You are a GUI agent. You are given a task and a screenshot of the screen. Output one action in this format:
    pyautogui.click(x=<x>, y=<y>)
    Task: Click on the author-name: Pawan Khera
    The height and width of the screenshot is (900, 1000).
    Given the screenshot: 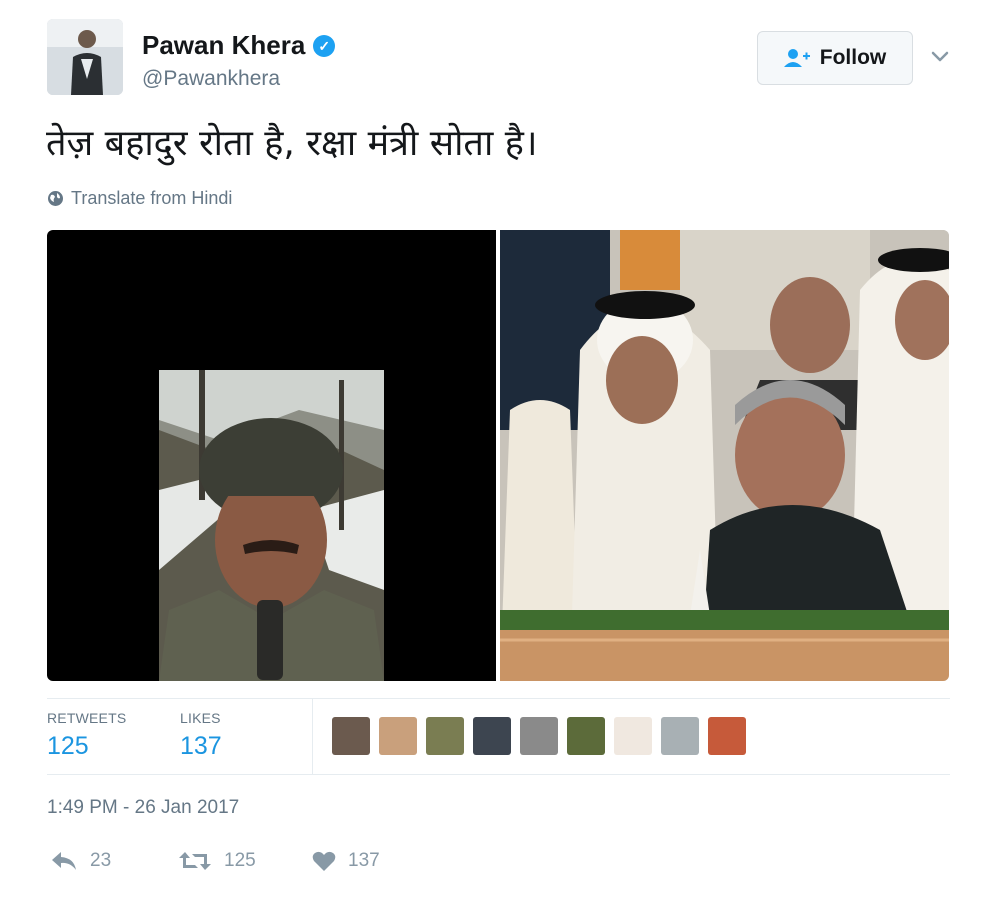 What is the action you would take?
    pyautogui.click(x=223, y=45)
    